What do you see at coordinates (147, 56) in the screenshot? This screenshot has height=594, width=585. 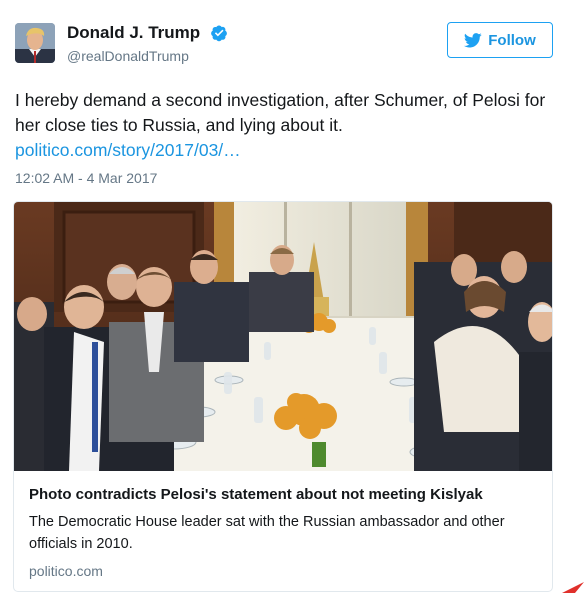 I see `author-handle: @realDonaldTrump` at bounding box center [147, 56].